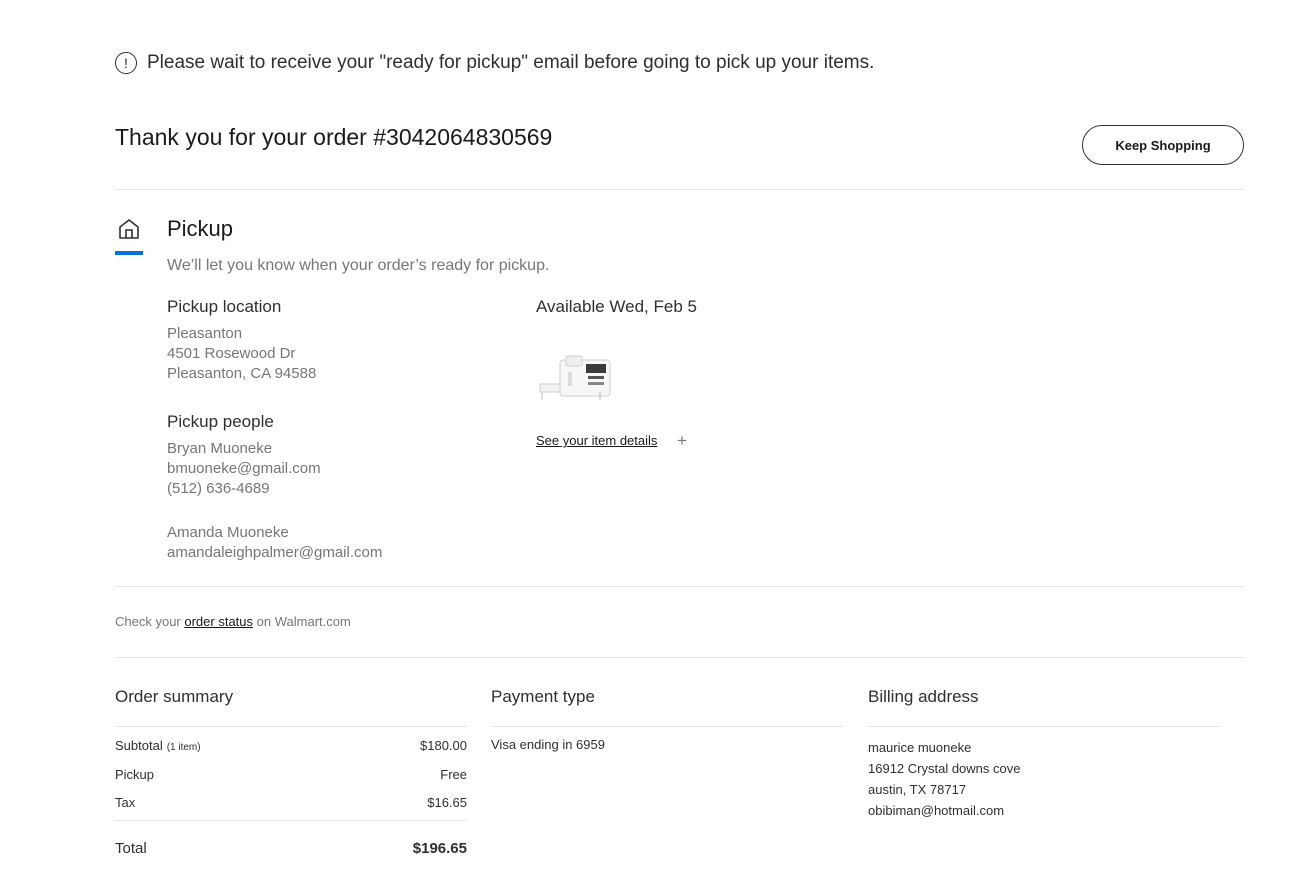 This screenshot has height=878, width=1315. What do you see at coordinates (275, 552) in the screenshot?
I see `person-email: amandaleighpalmer@gmail.com` at bounding box center [275, 552].